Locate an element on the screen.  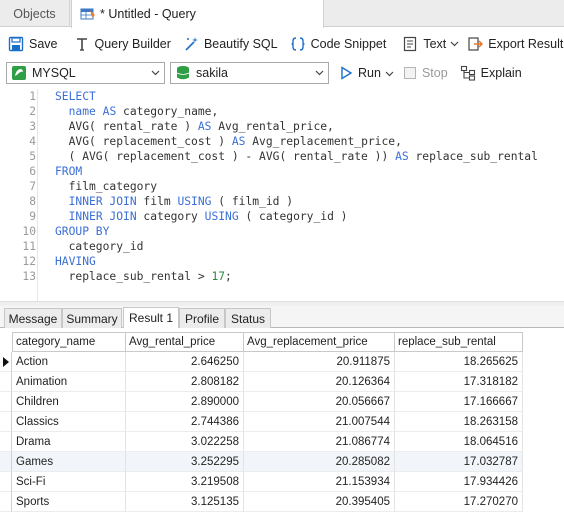
cell-category-name: Classics is located at coordinates (69, 422).